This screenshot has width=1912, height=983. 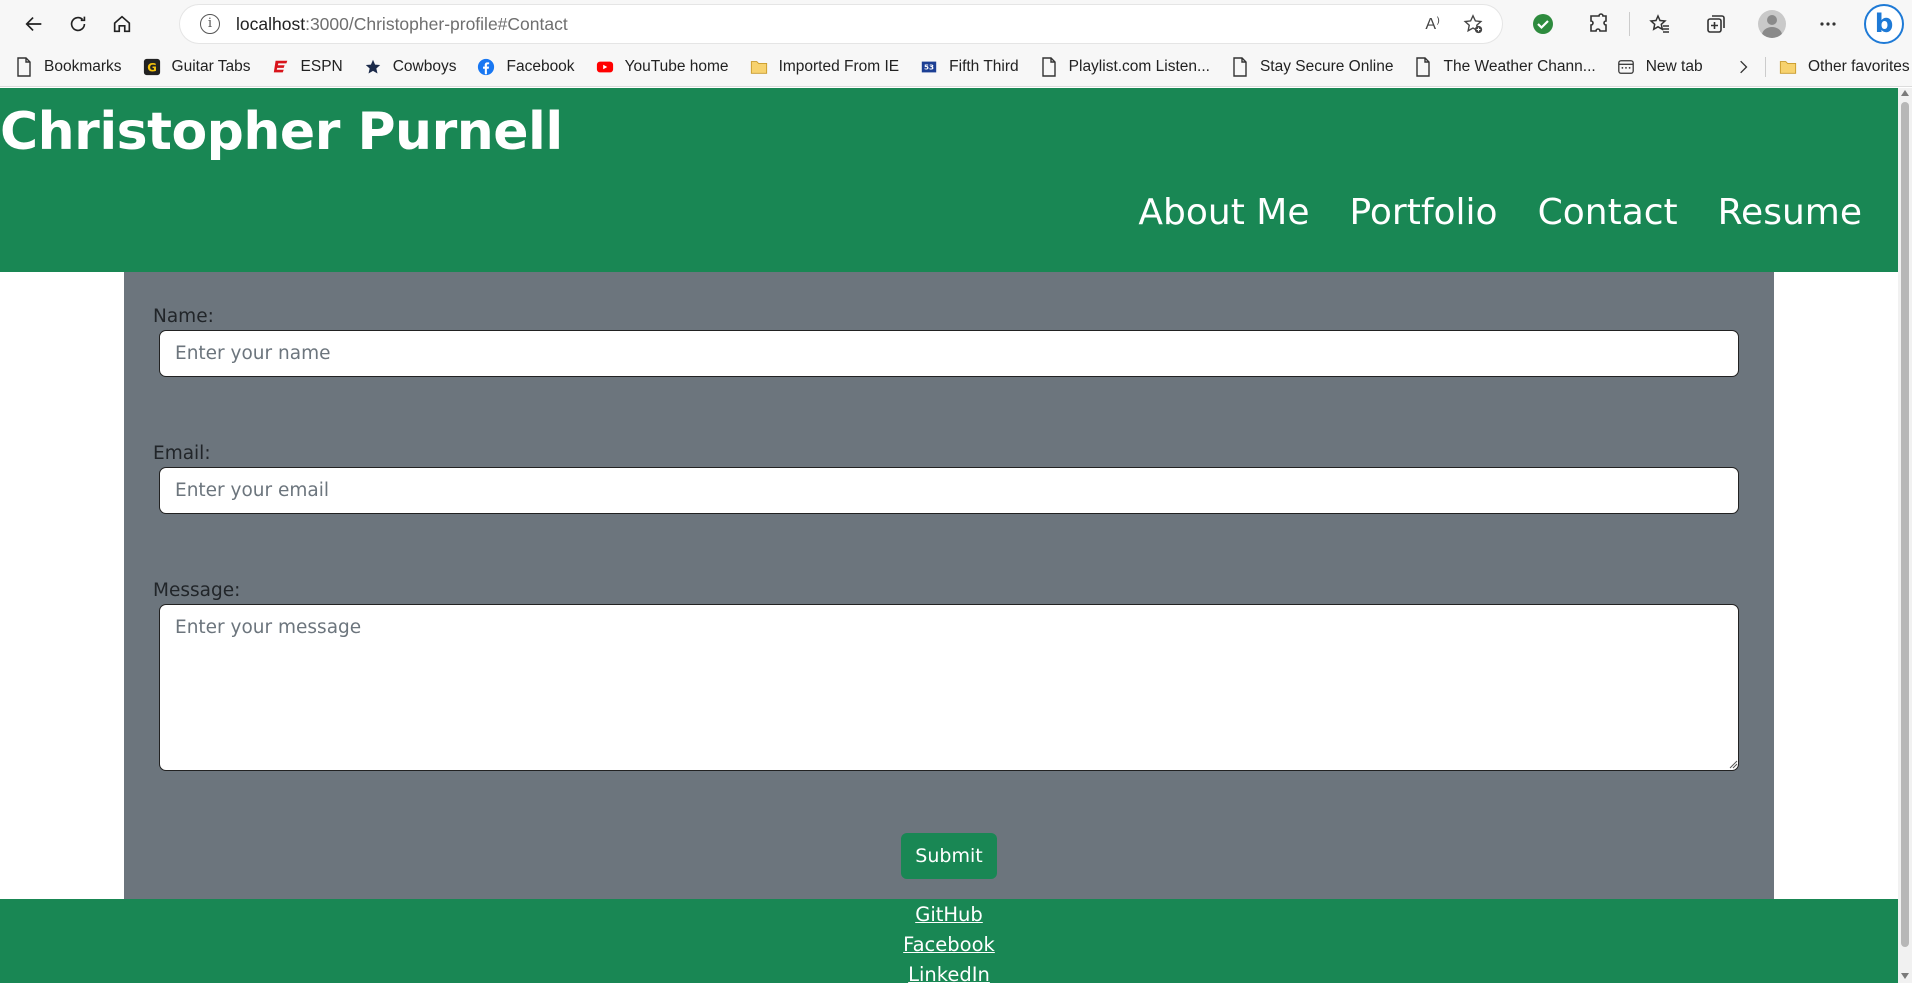 I want to click on bing-chat-button: b, so click(x=1884, y=23).